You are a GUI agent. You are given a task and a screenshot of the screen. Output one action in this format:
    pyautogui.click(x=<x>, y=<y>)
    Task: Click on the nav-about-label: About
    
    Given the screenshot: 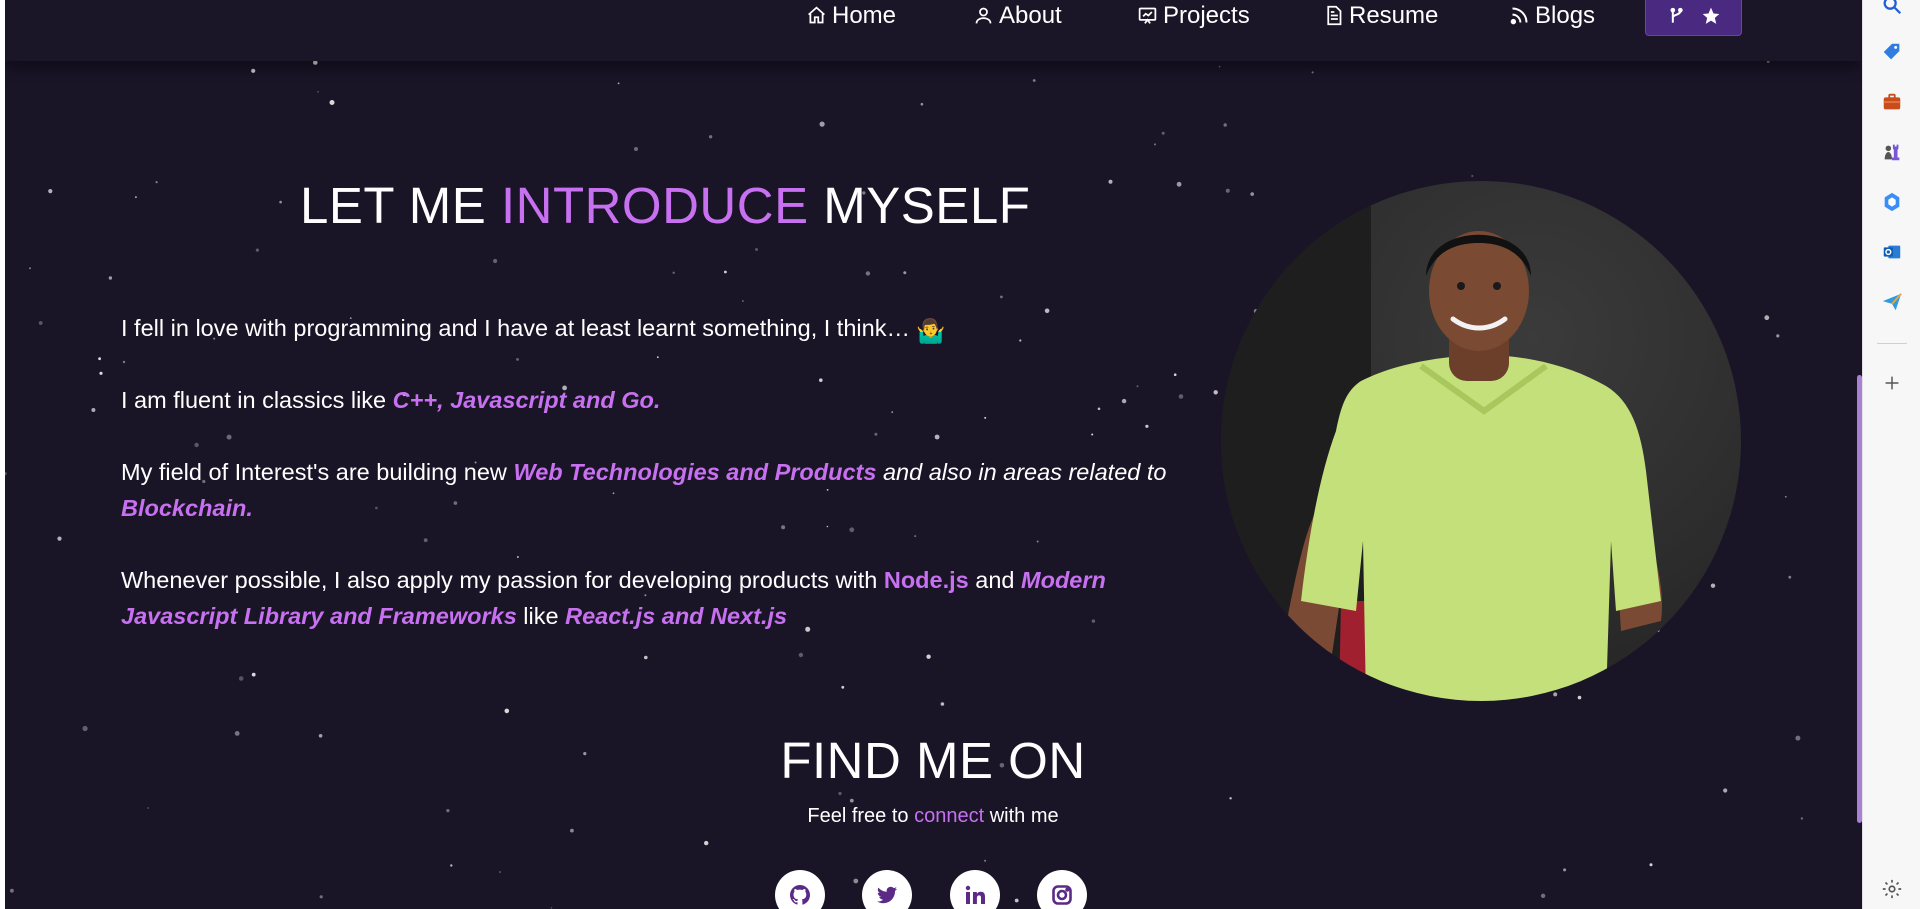 What is the action you would take?
    pyautogui.click(x=1030, y=15)
    